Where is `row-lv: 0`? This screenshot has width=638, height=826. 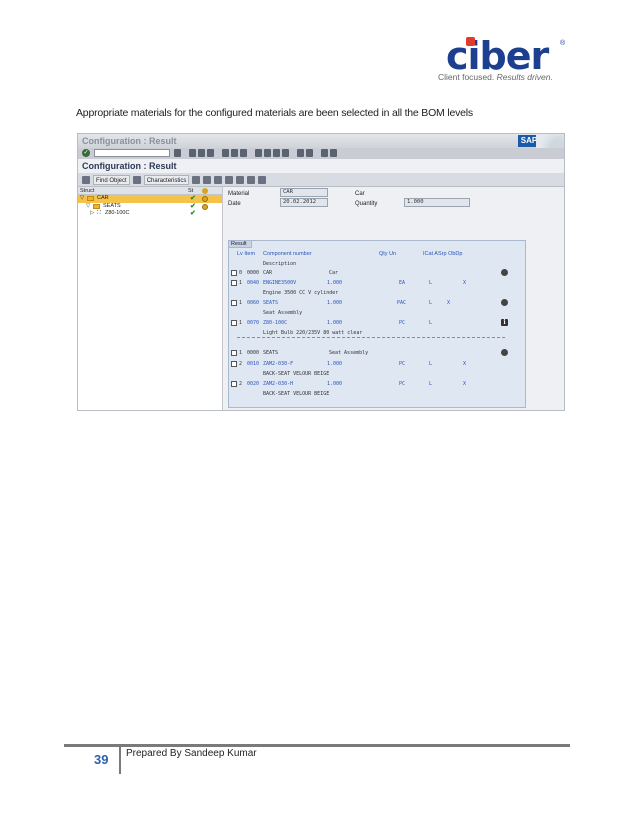 row-lv: 0 is located at coordinates (241, 273).